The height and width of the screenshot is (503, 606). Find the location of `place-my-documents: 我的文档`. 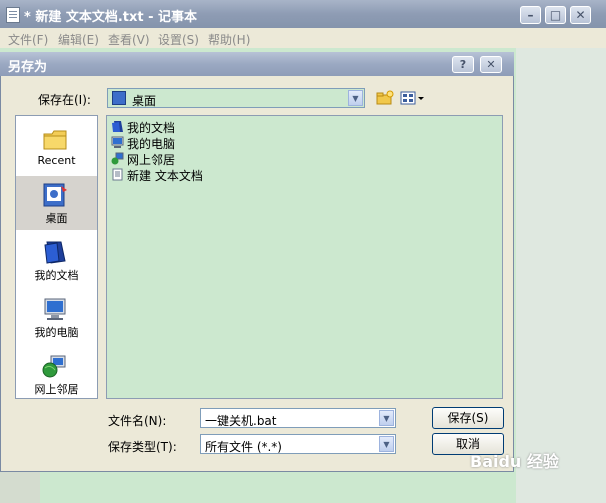

place-my-documents: 我的文档 is located at coordinates (56, 260).